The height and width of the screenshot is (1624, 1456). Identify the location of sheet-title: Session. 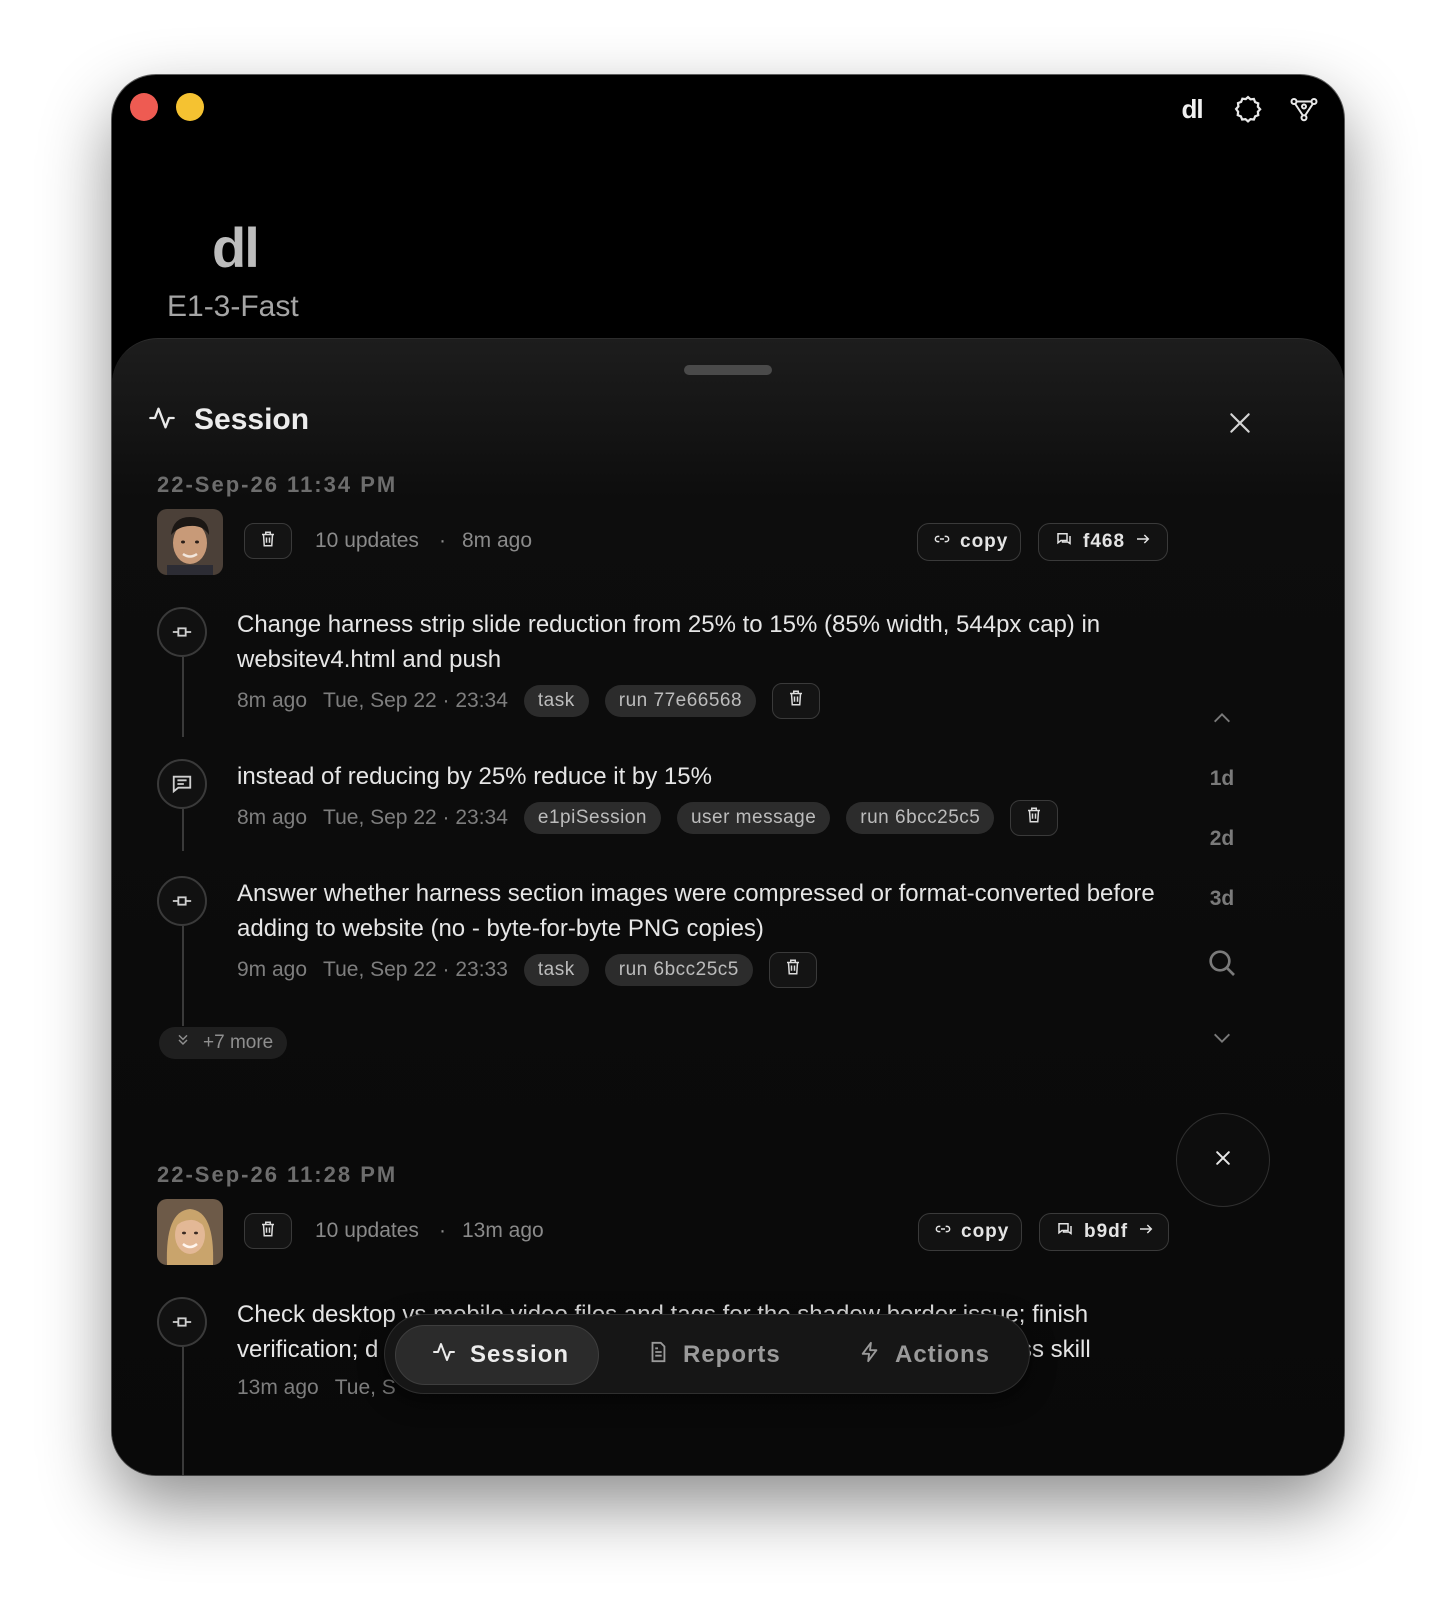
(252, 419).